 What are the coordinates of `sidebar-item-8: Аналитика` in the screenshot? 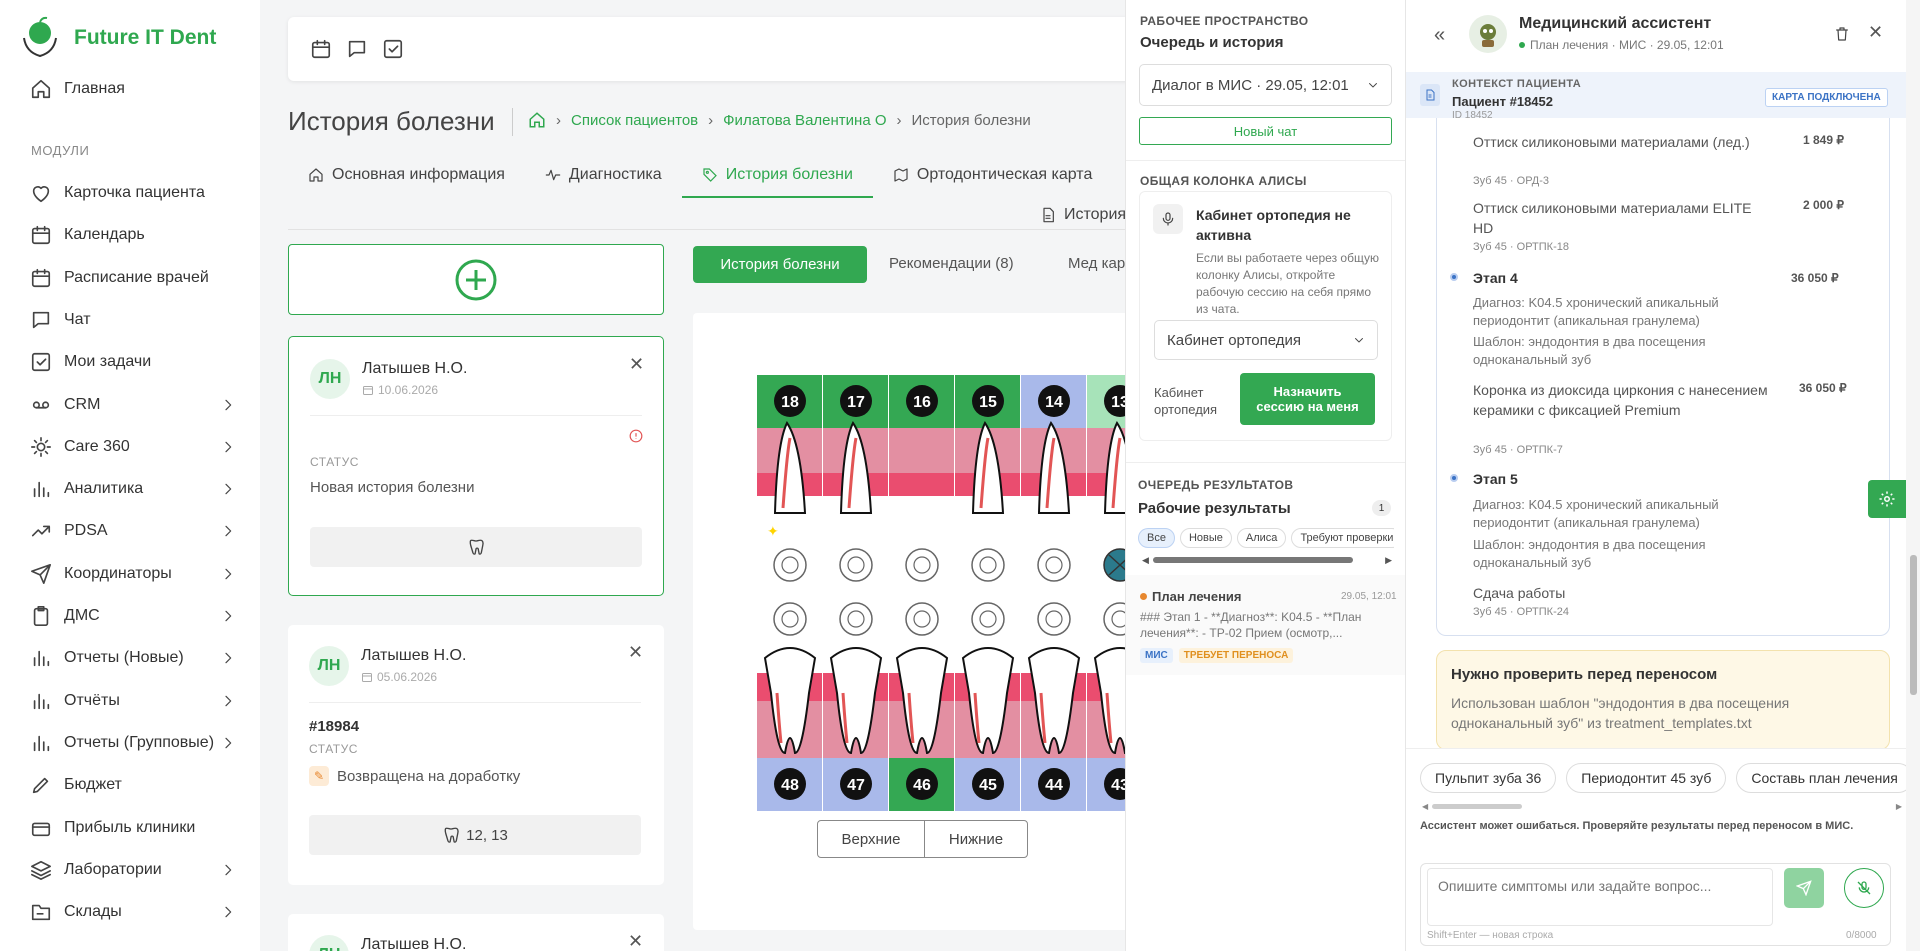 It's located at (130, 489).